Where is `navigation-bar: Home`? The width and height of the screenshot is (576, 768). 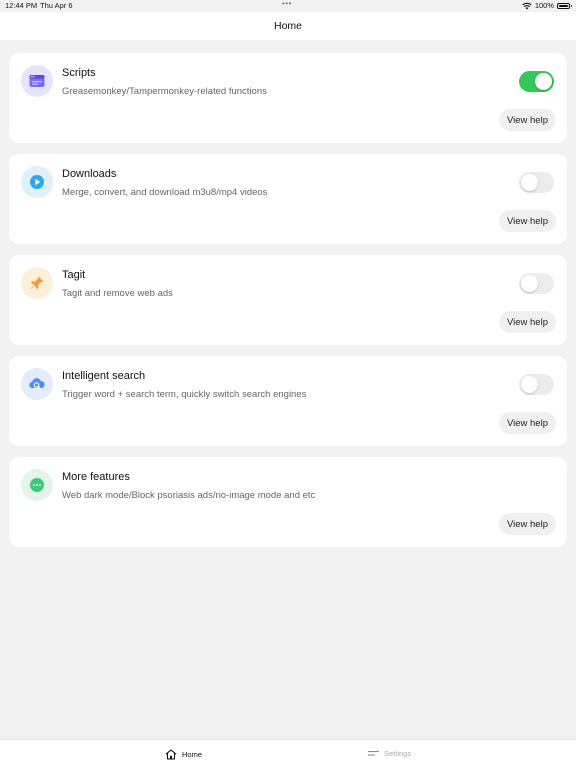
navigation-bar: Home is located at coordinates (288, 26).